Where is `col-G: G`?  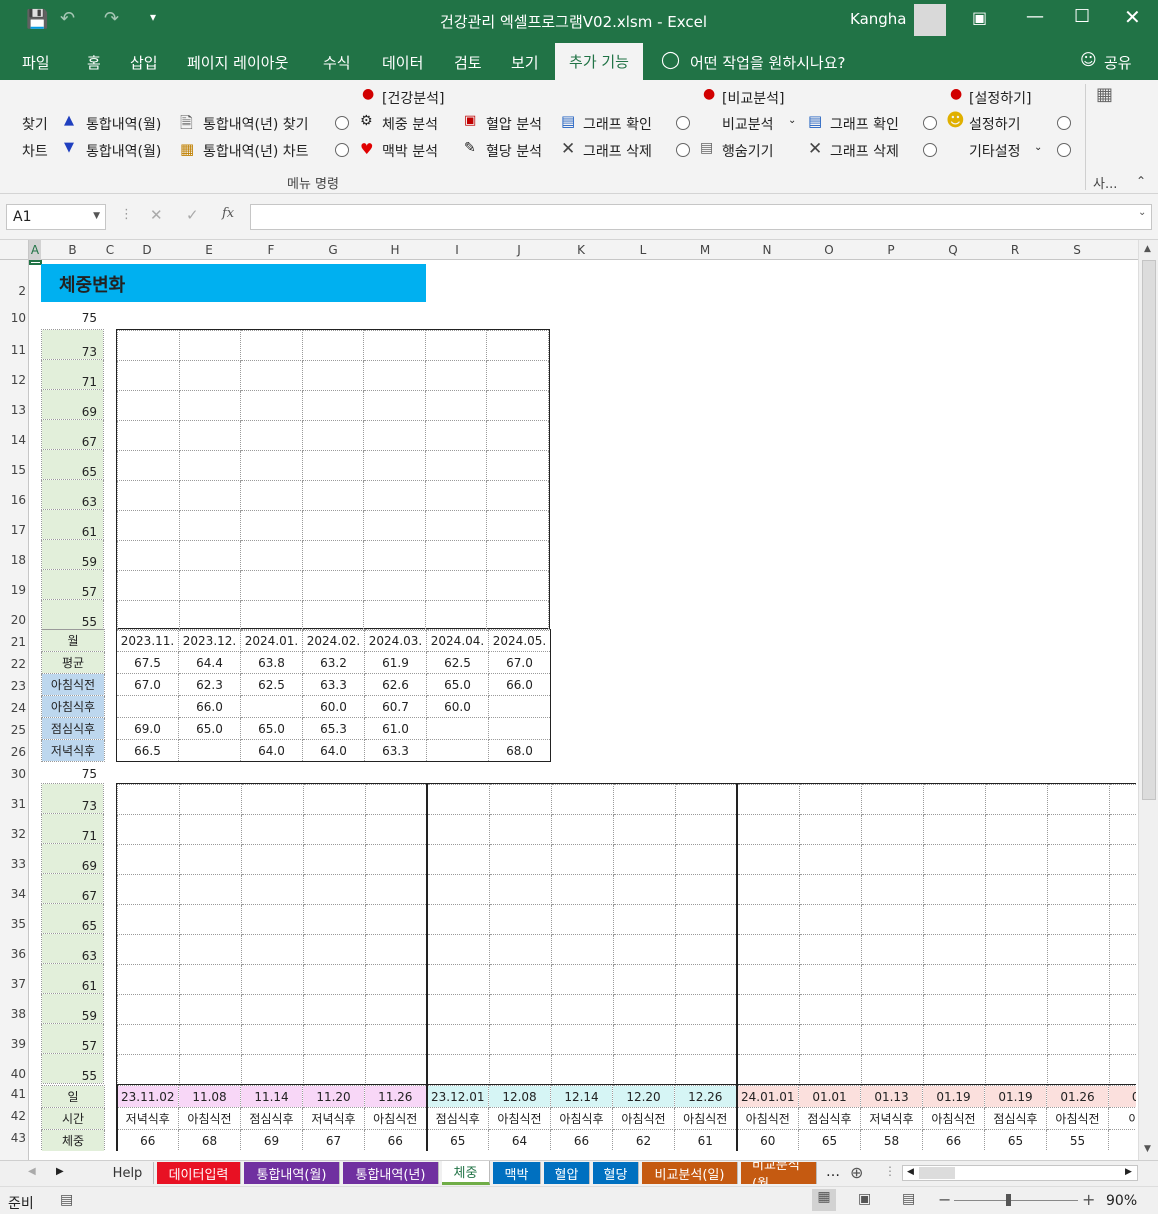
col-G: G is located at coordinates (333, 250).